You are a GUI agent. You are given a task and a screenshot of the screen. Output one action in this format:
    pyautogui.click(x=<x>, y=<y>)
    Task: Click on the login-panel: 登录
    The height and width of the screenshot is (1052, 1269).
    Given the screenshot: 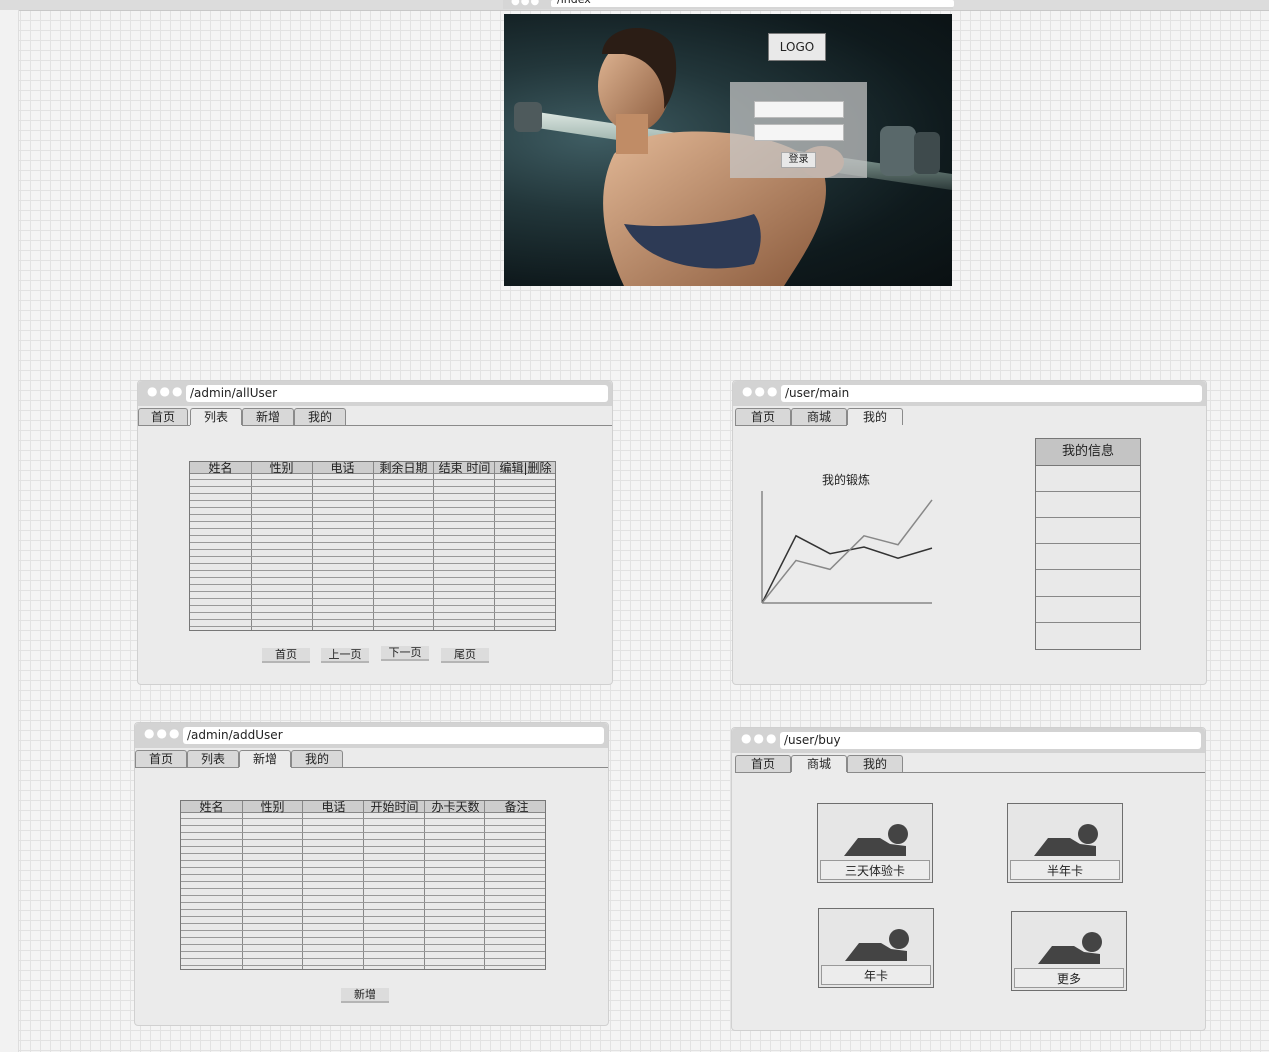 What is the action you would take?
    pyautogui.click(x=798, y=130)
    